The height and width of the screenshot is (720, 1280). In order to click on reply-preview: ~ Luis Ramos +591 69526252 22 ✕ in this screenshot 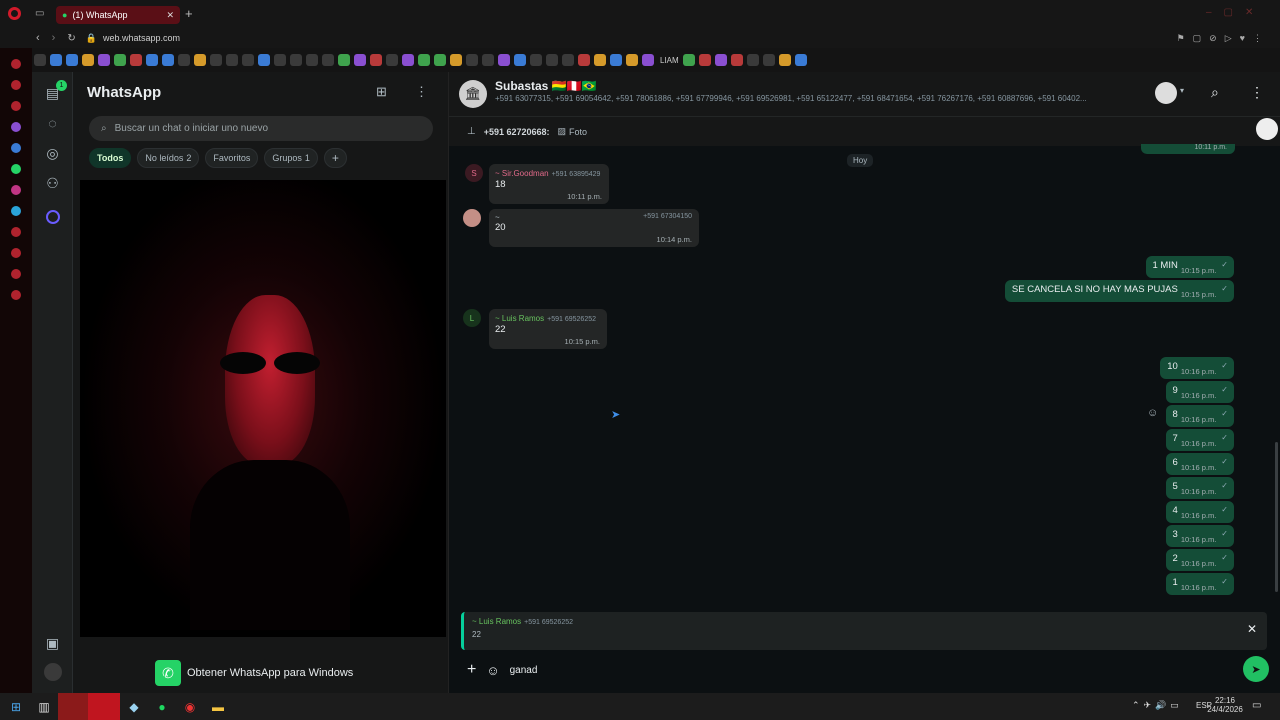, I will do `click(864, 631)`.